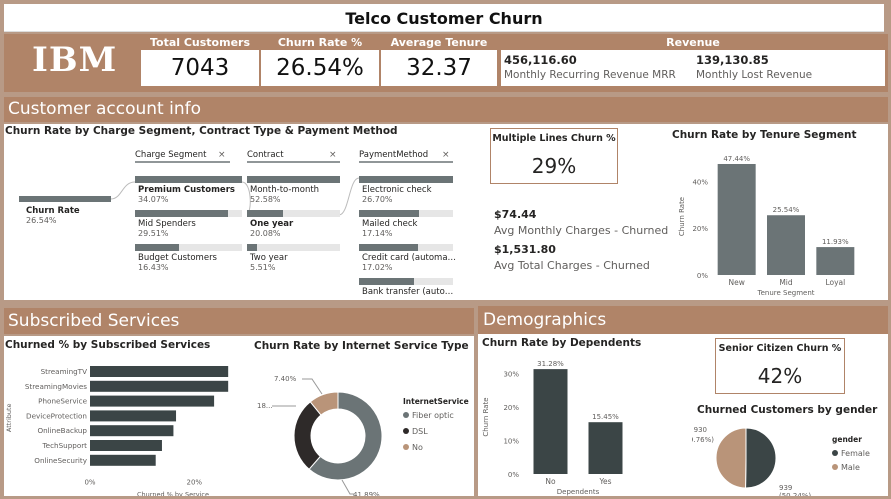  Describe the element at coordinates (683, 320) in the screenshot. I see `section-demographics: Demographics` at that location.